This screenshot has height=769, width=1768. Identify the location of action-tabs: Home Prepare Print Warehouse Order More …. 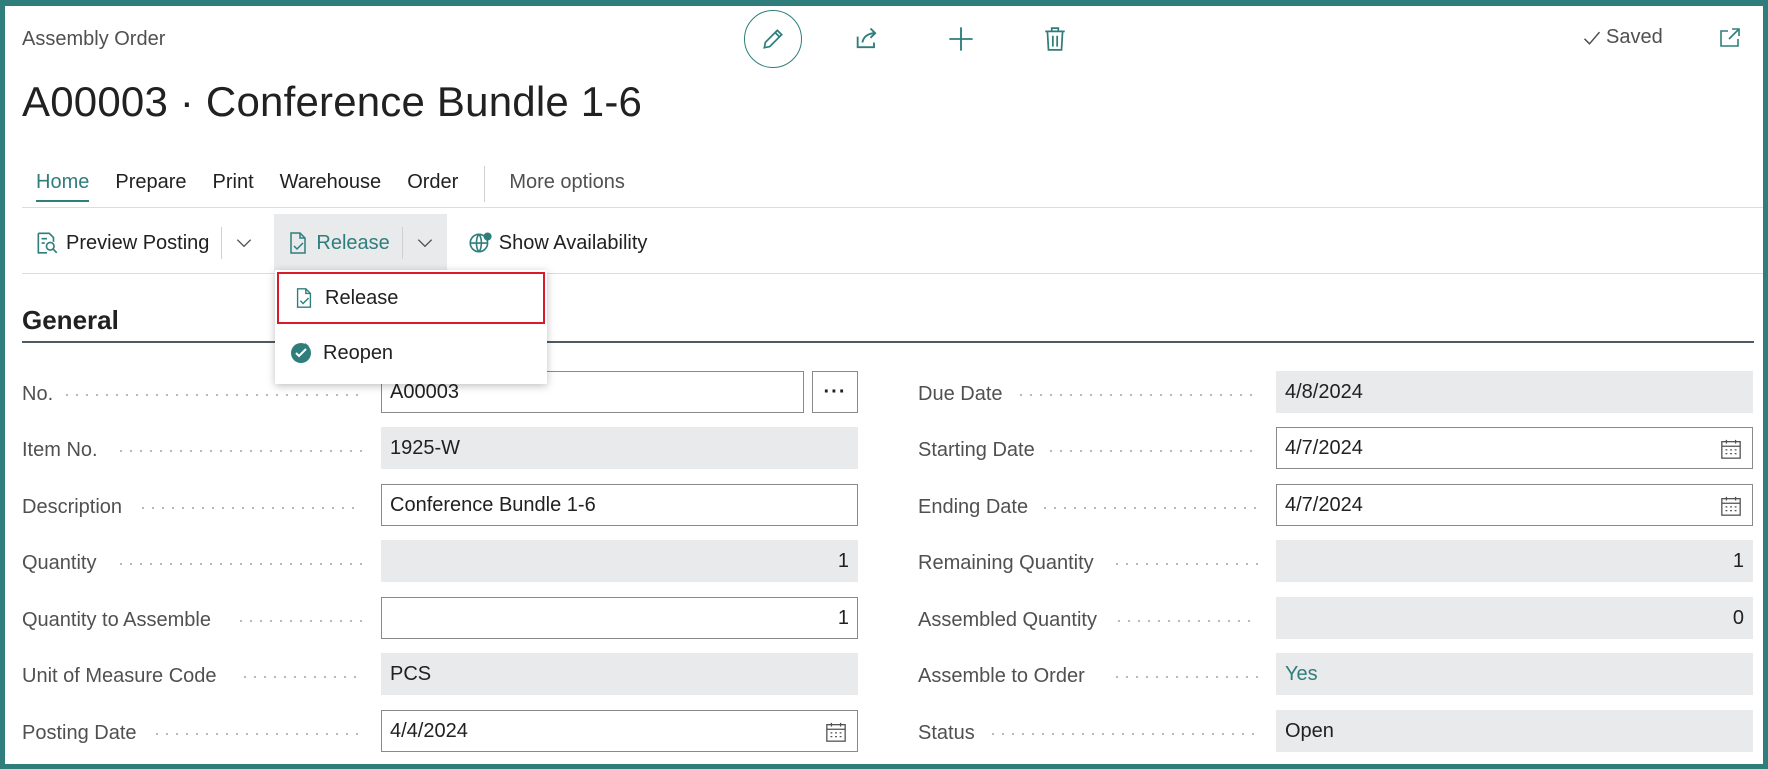
(343, 184).